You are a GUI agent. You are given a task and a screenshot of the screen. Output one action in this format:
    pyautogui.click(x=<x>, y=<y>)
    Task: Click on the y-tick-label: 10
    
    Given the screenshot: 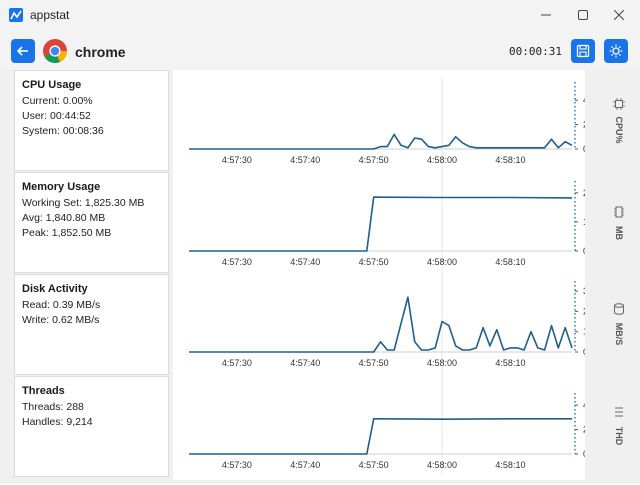 What is the action you would take?
    pyautogui.click(x=584, y=332)
    